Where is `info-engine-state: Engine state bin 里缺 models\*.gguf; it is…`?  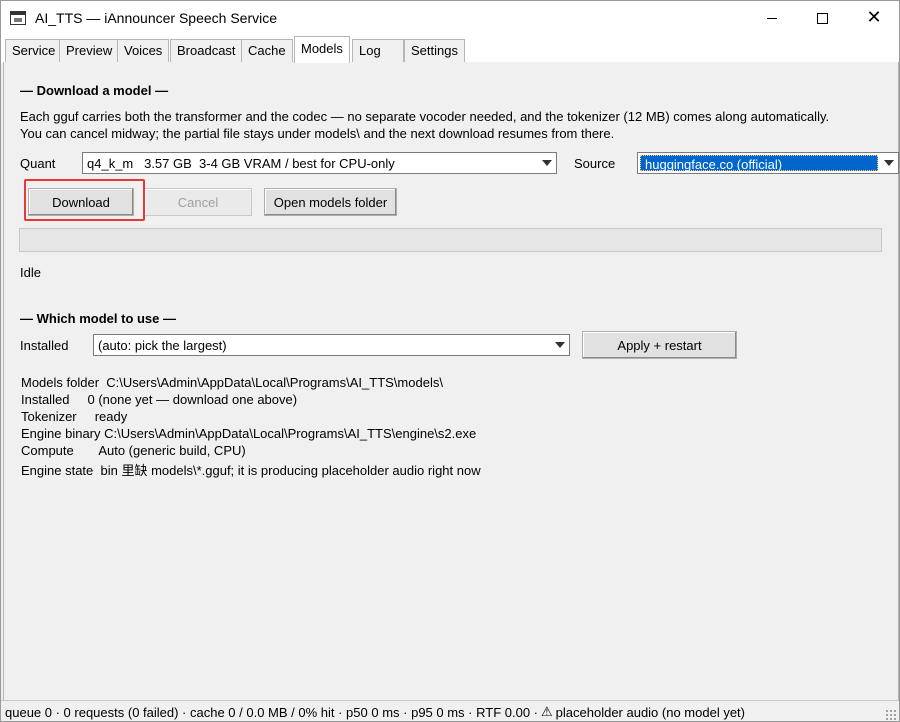 info-engine-state: Engine state bin 里缺 models\*.gguf; it is… is located at coordinates (251, 470).